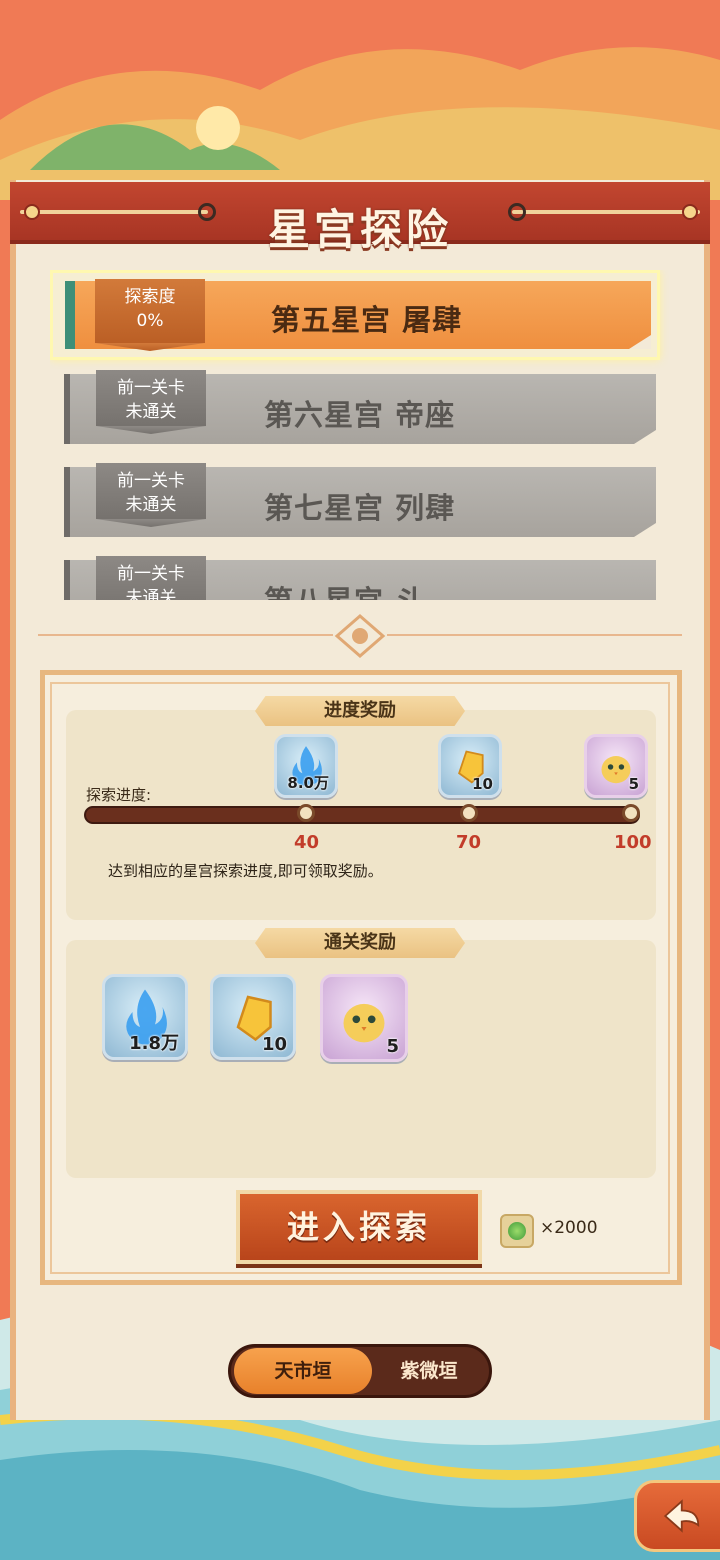 The width and height of the screenshot is (720, 1560). What do you see at coordinates (154, 1043) in the screenshot?
I see `reward-count: 1.8万` at bounding box center [154, 1043].